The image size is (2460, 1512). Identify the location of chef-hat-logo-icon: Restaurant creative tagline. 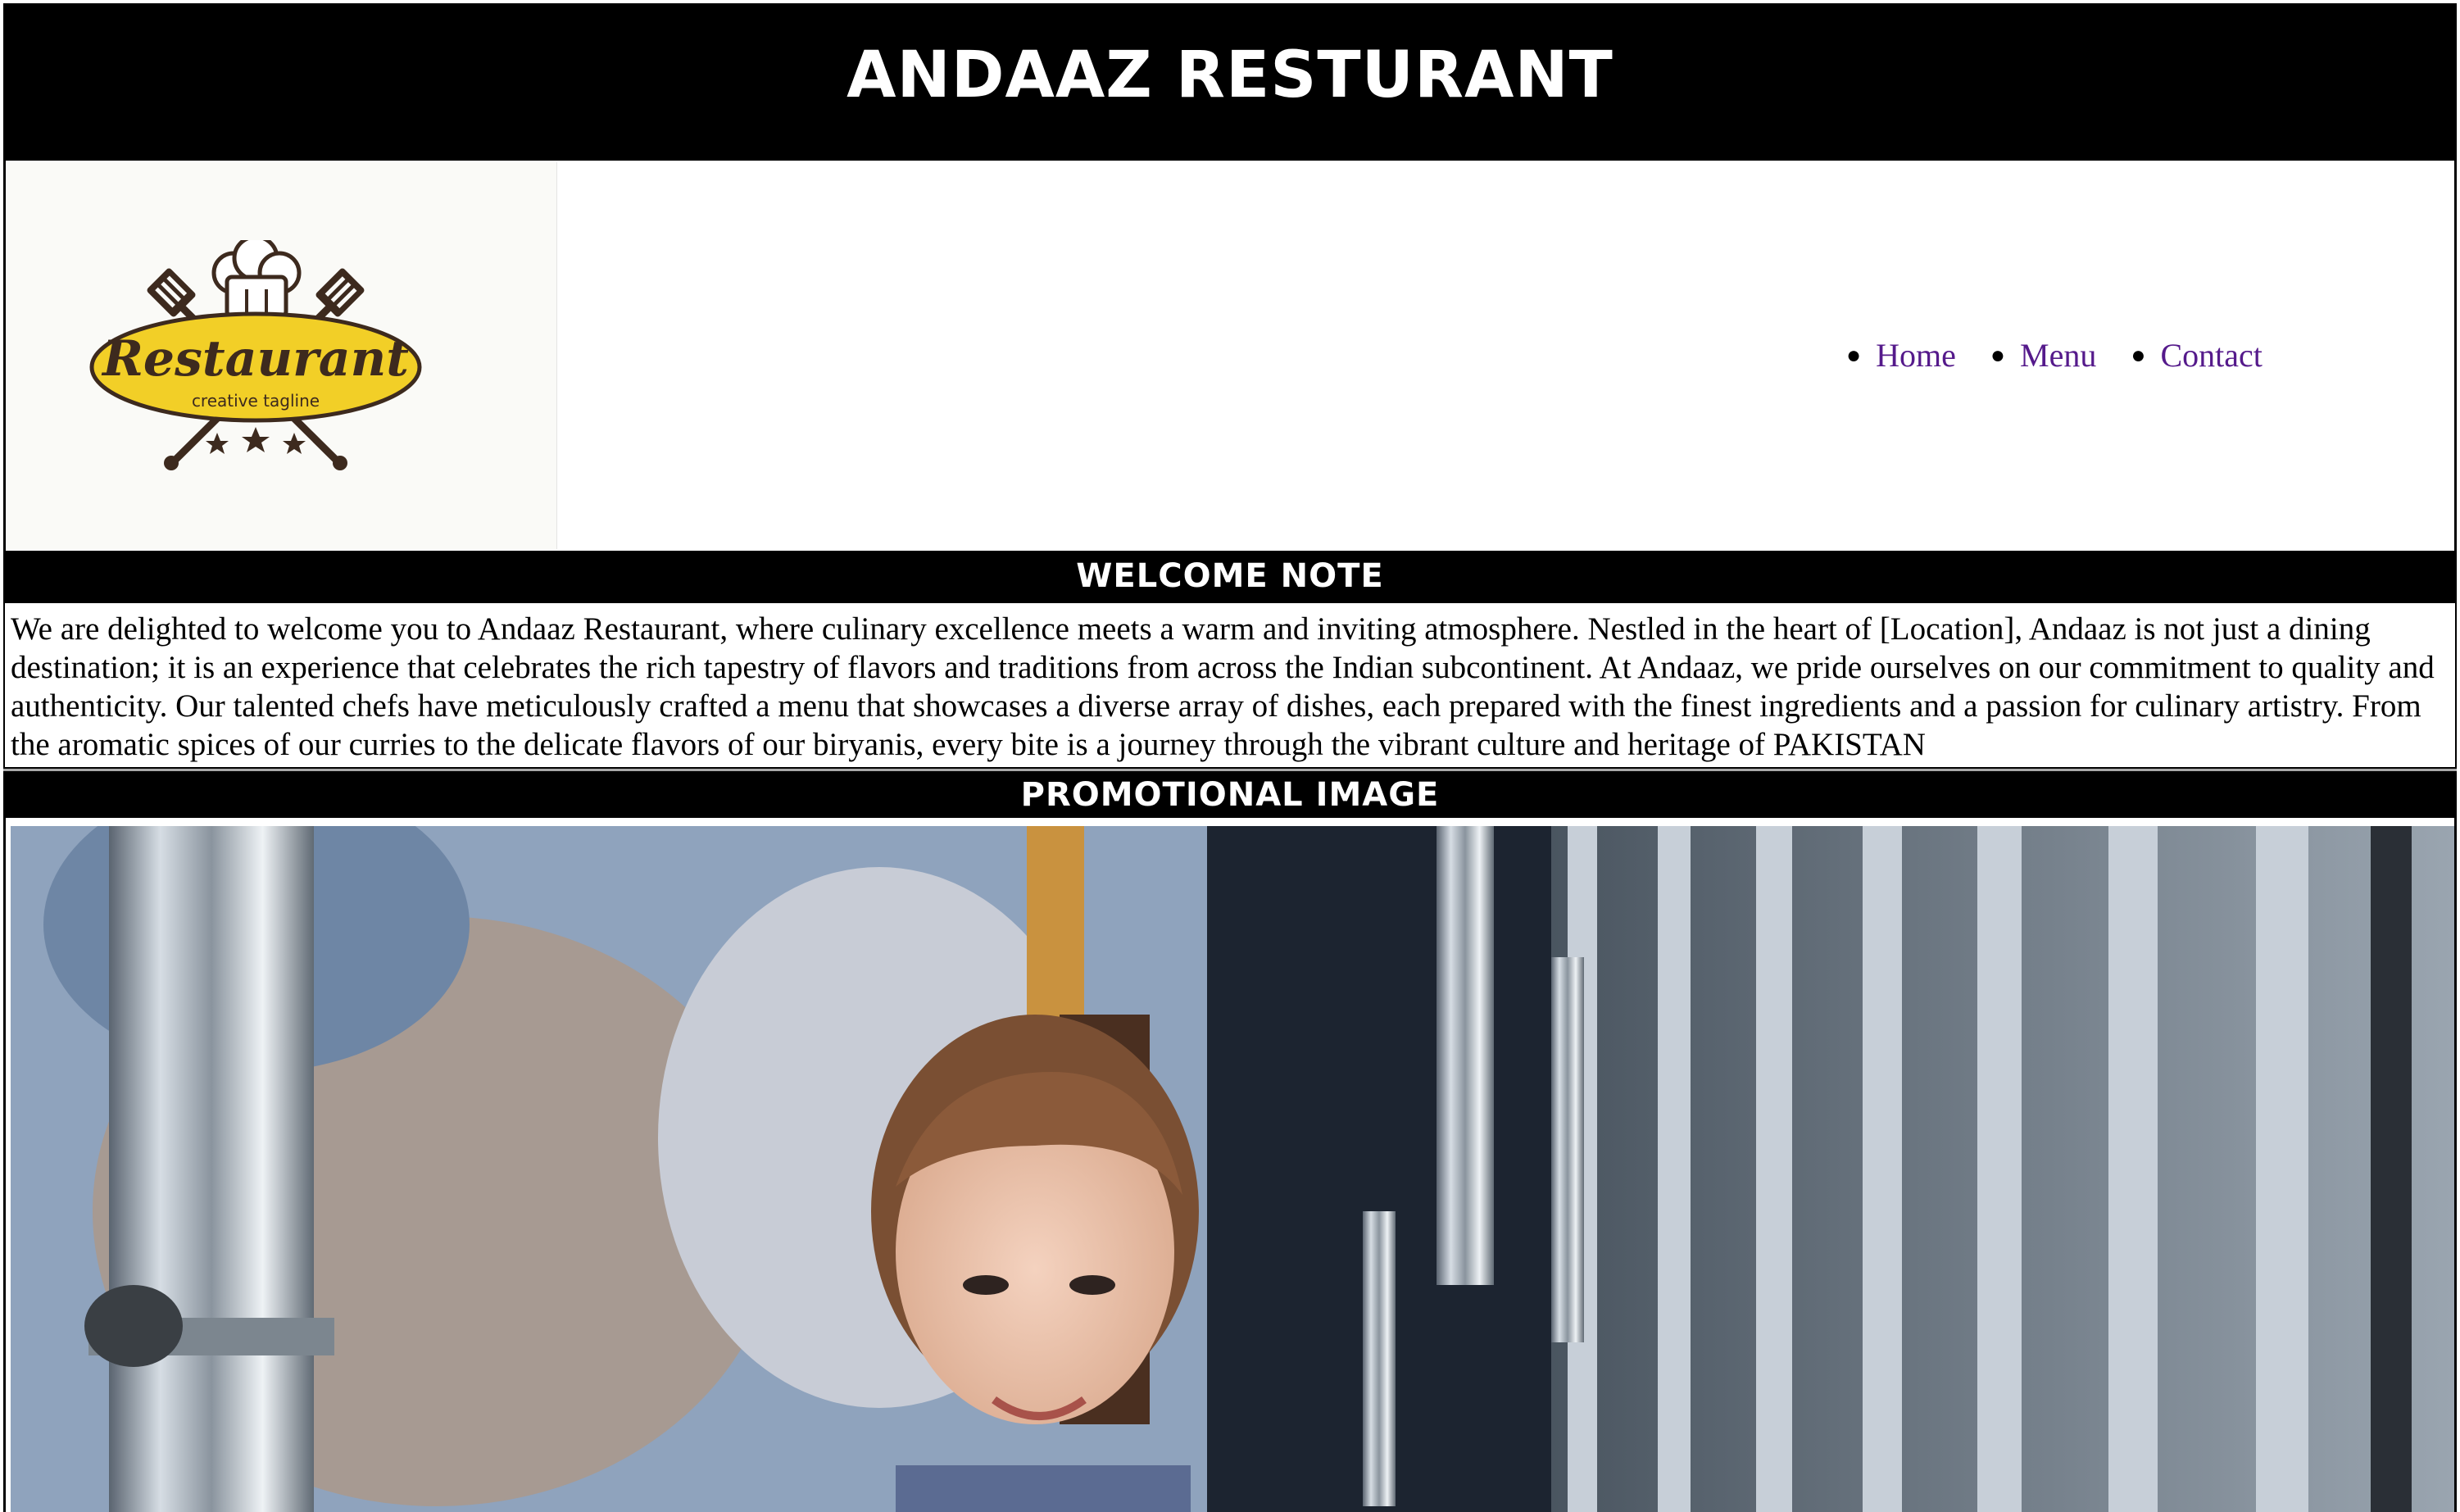
(255, 355).